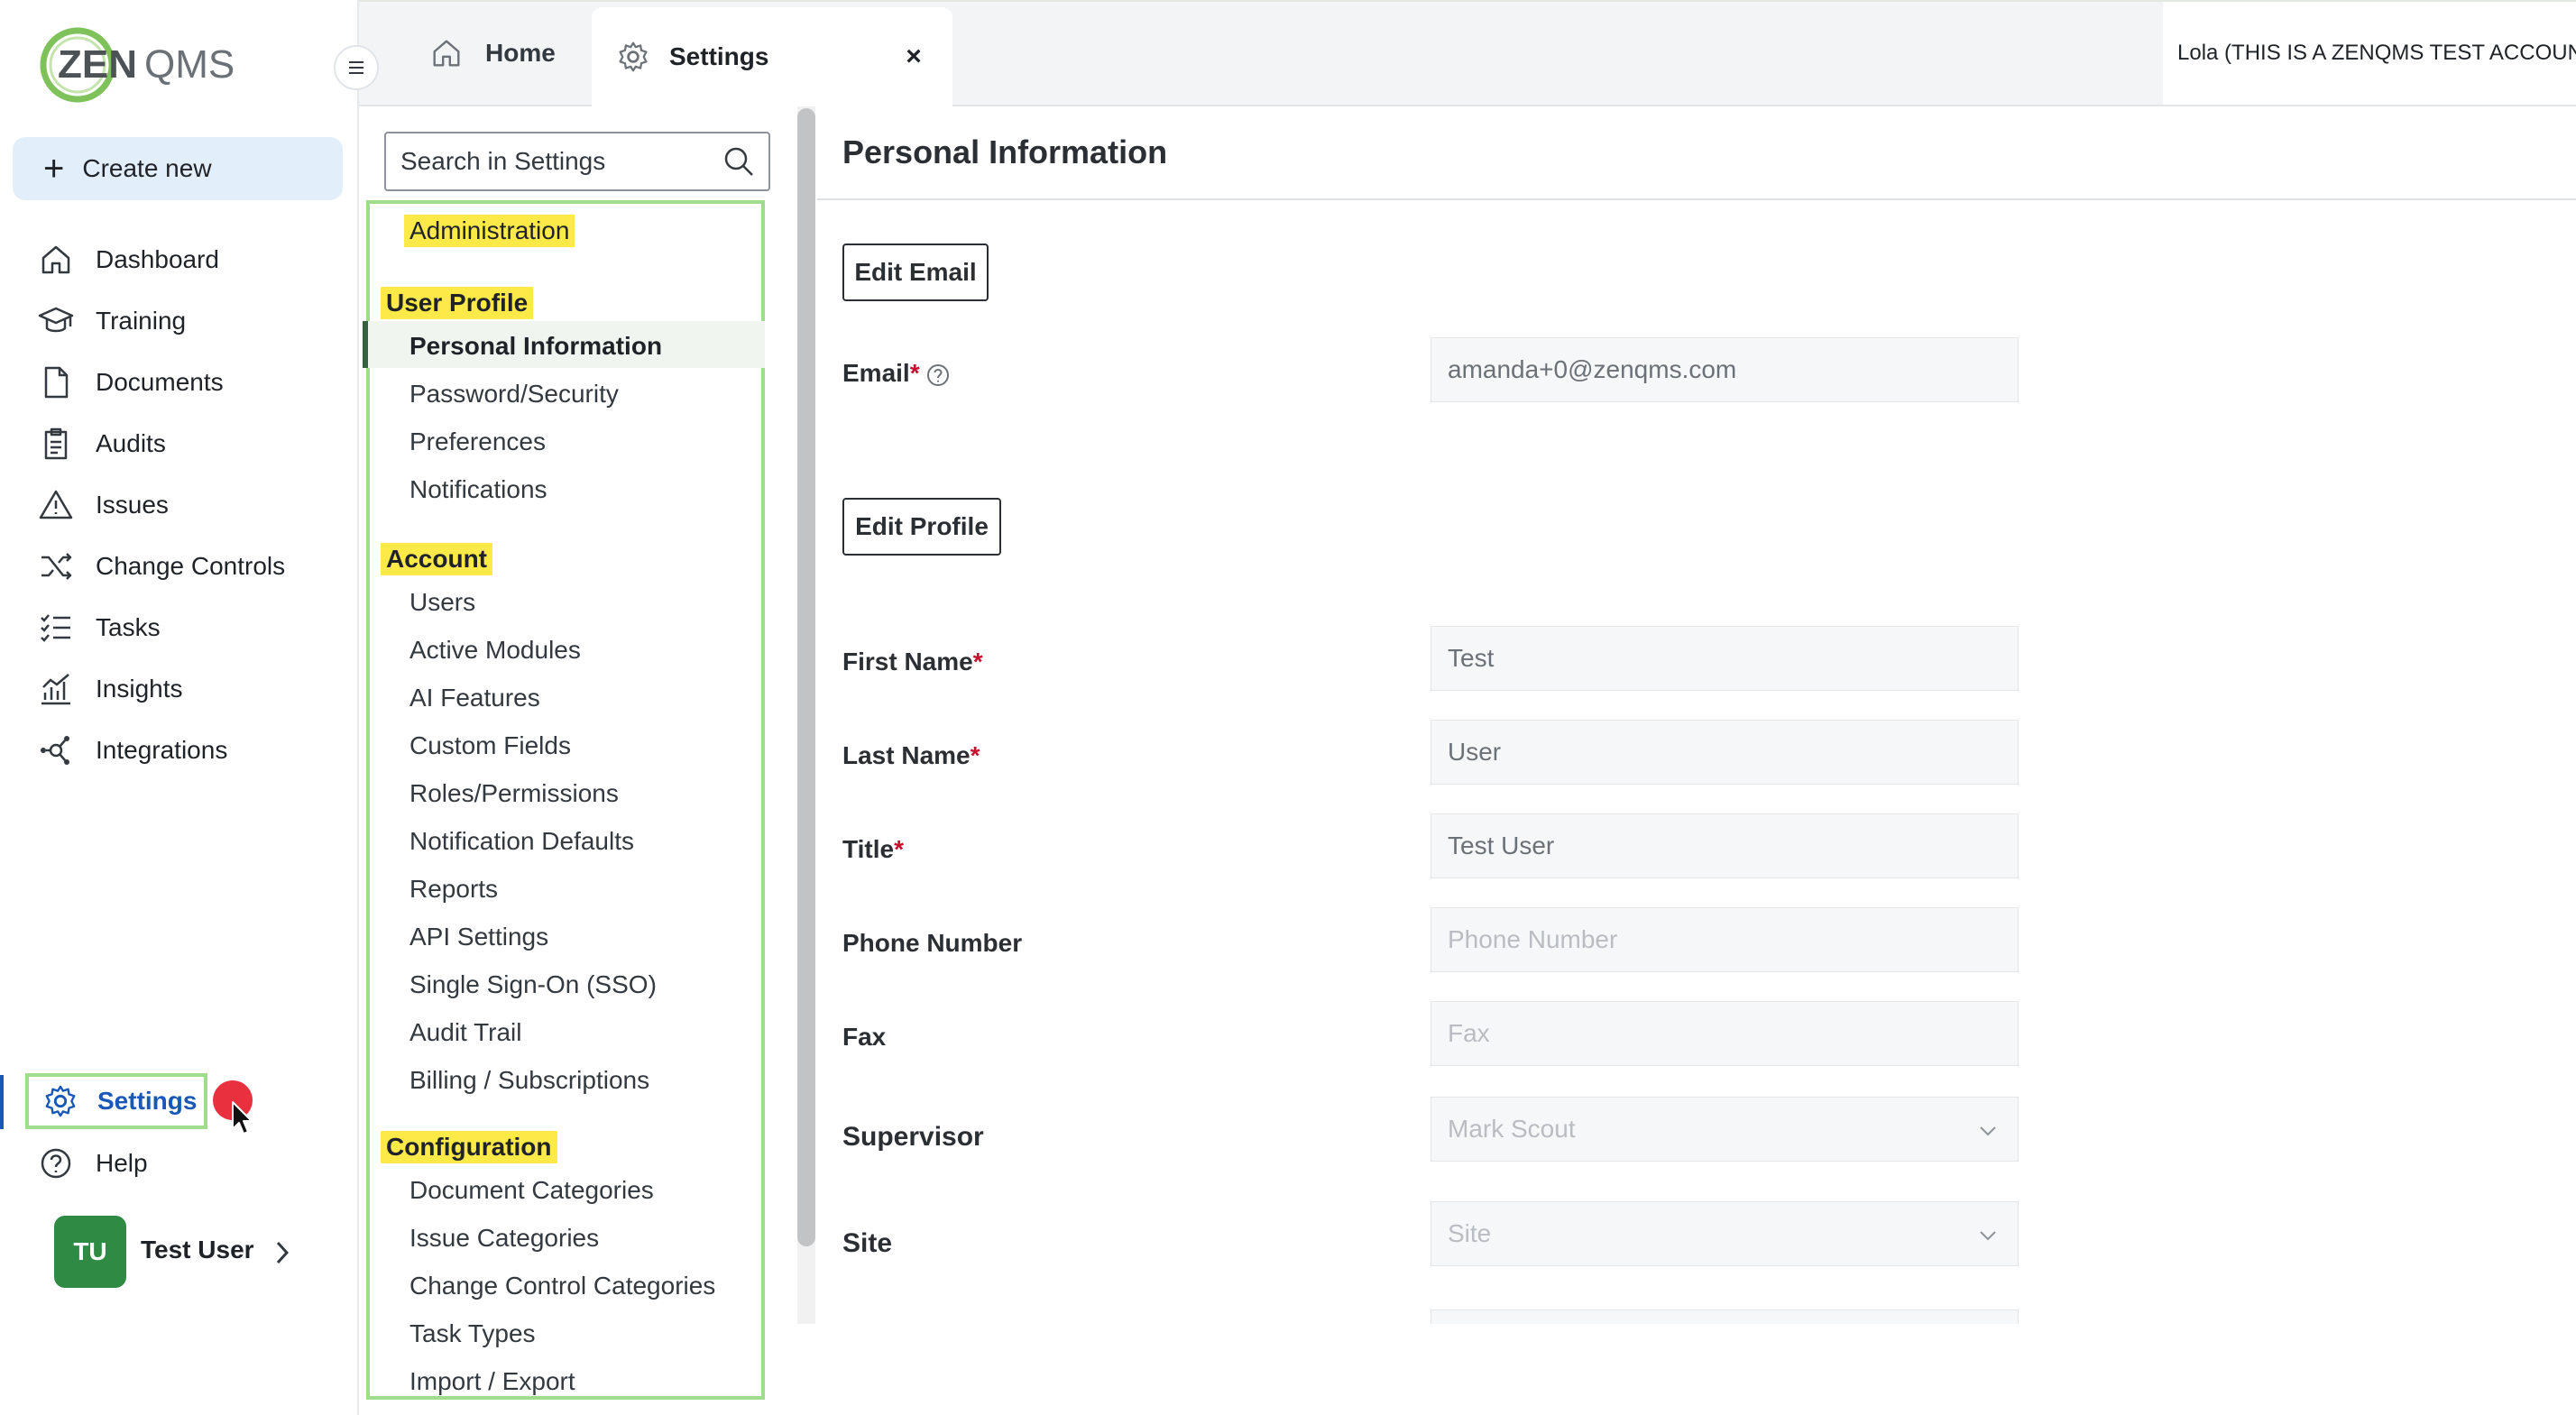  Describe the element at coordinates (1469, 1033) in the screenshot. I see `fax-placeholder: Fax` at that location.